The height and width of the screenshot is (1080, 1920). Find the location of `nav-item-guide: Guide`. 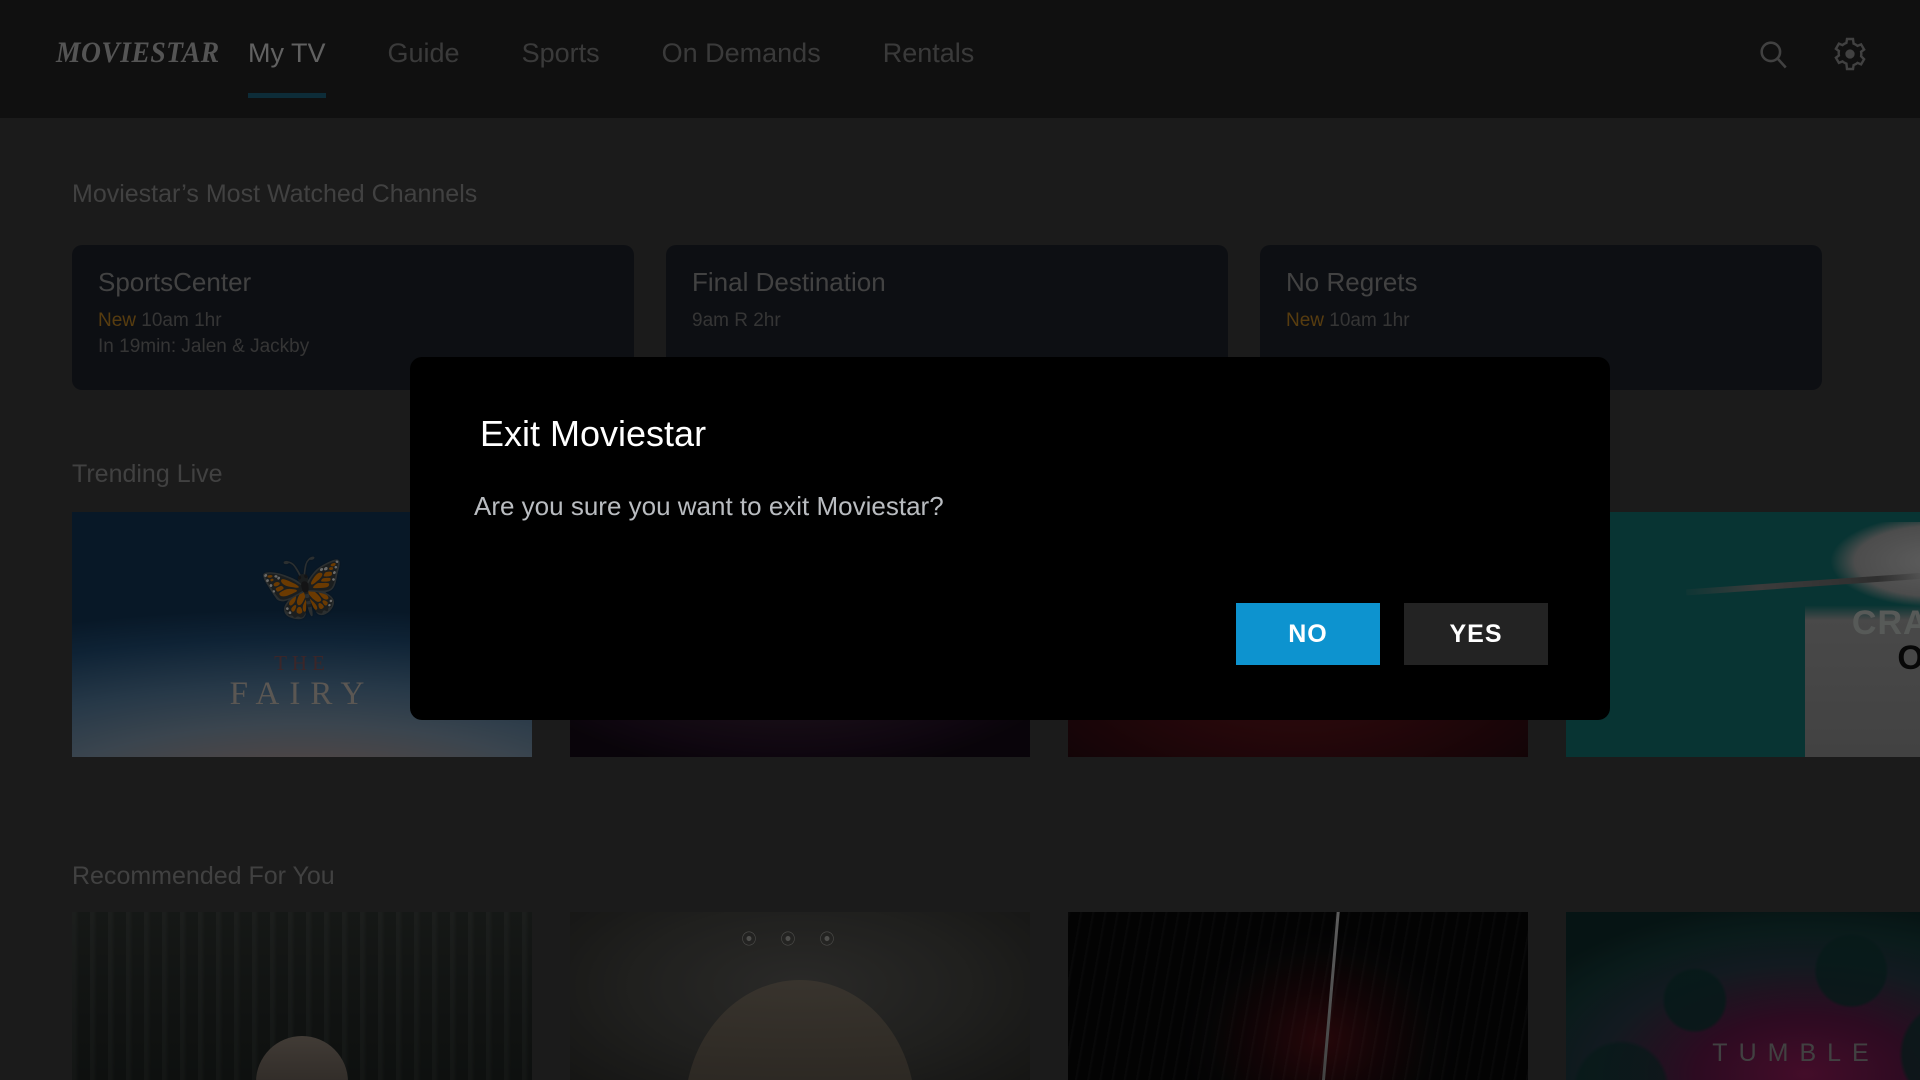

nav-item-guide: Guide is located at coordinates (424, 59).